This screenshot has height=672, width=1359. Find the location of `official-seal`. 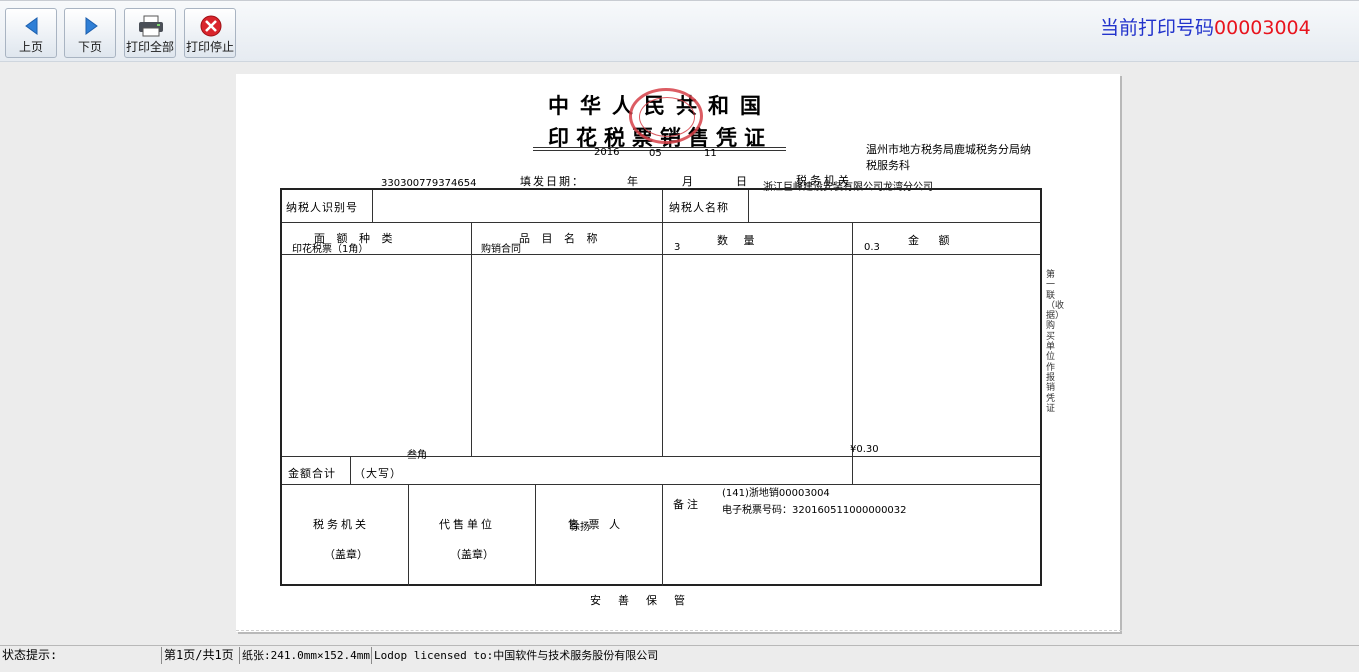

official-seal is located at coordinates (666, 116).